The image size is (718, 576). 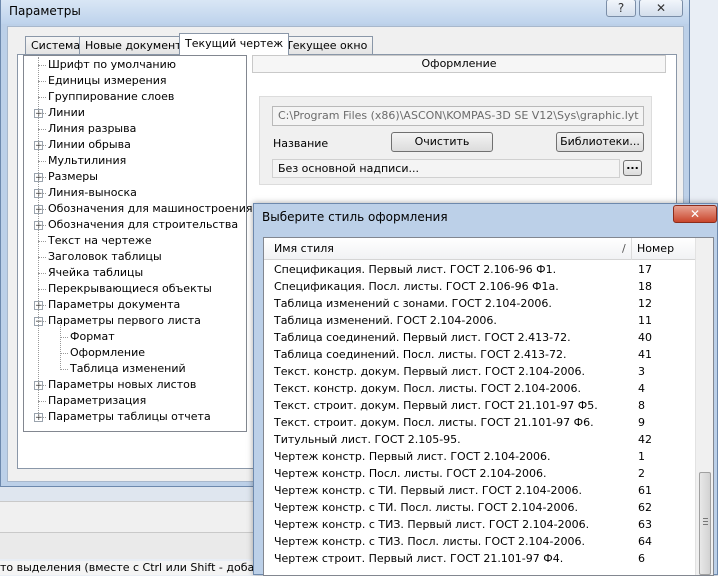 What do you see at coordinates (92, 193) in the screenshot?
I see `tree-item: Линия-выноска` at bounding box center [92, 193].